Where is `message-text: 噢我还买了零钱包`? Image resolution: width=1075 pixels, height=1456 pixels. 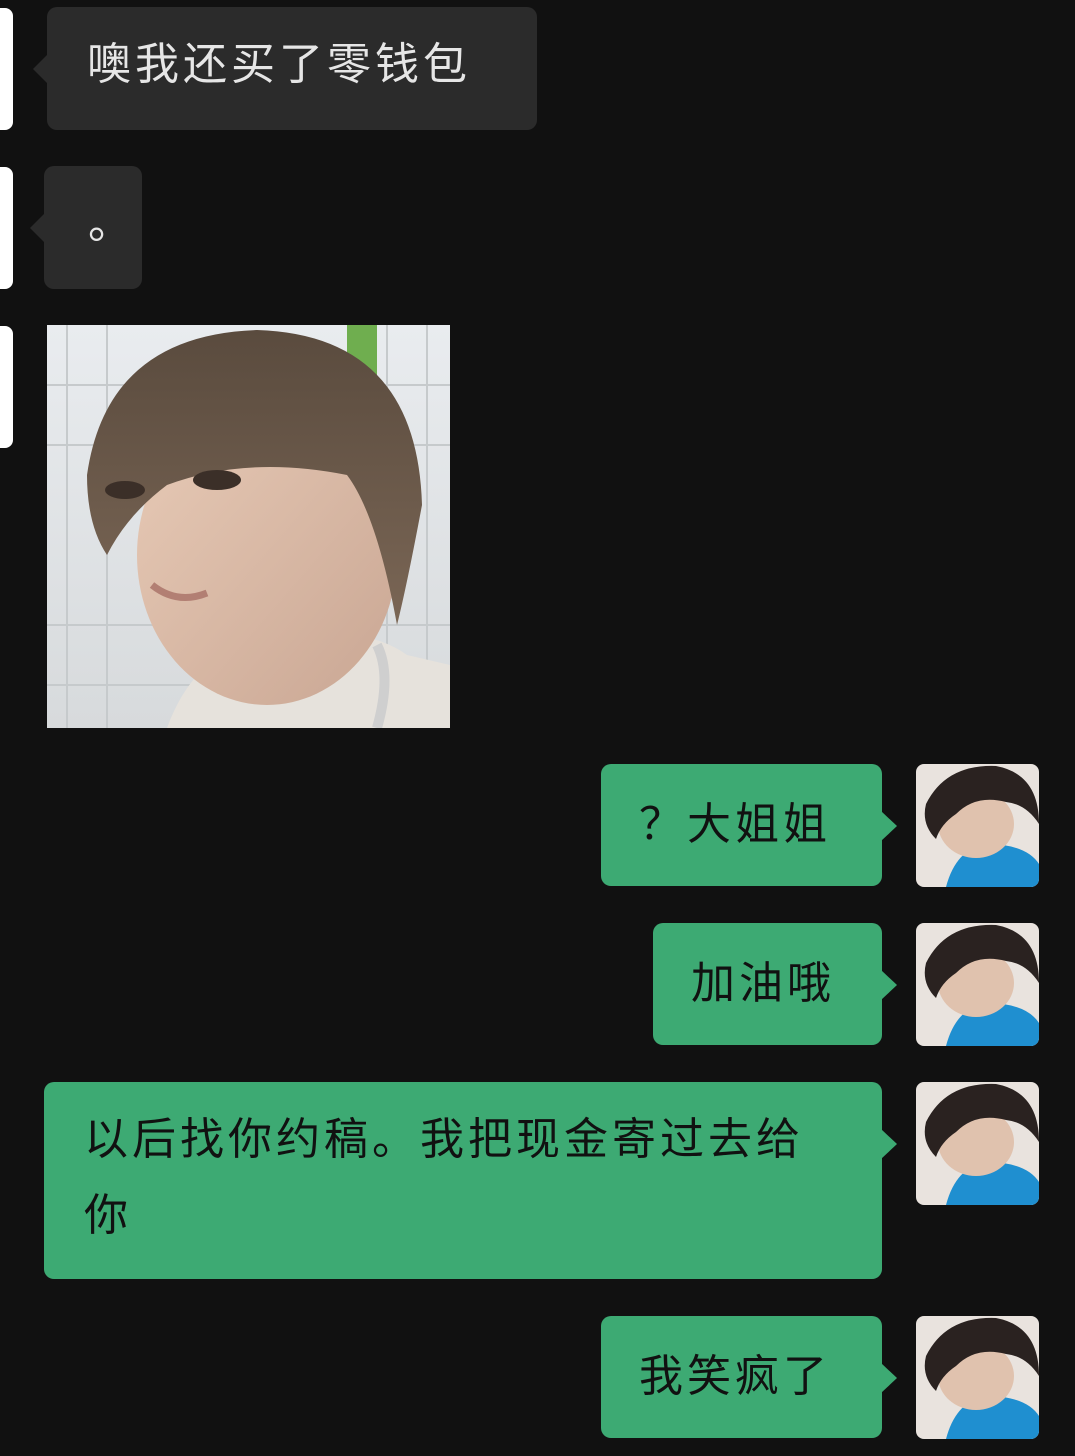 message-text: 噢我还买了零钱包 is located at coordinates (279, 64).